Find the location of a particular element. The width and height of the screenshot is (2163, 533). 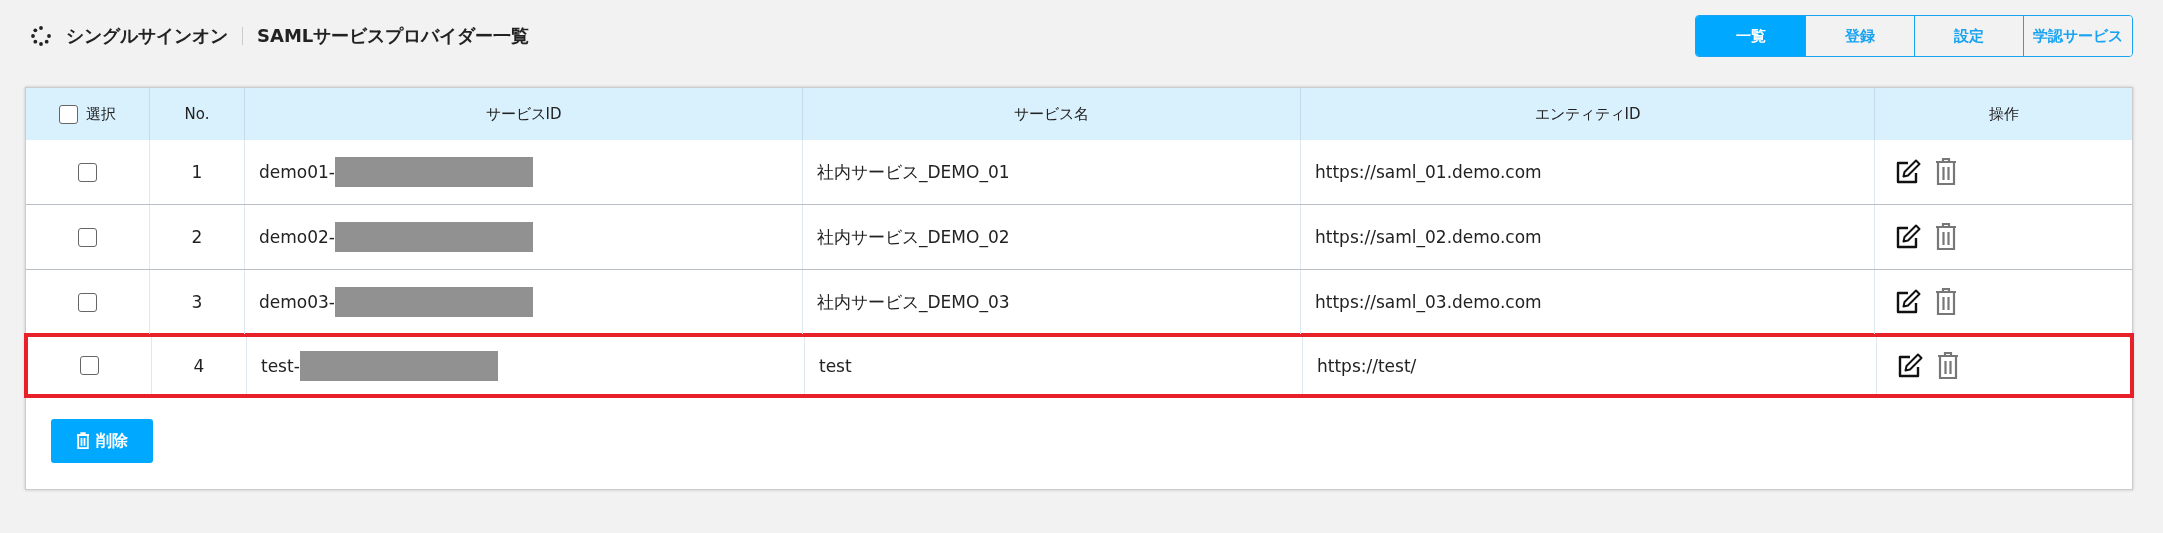

table-cell: demo03- is located at coordinates (297, 302).